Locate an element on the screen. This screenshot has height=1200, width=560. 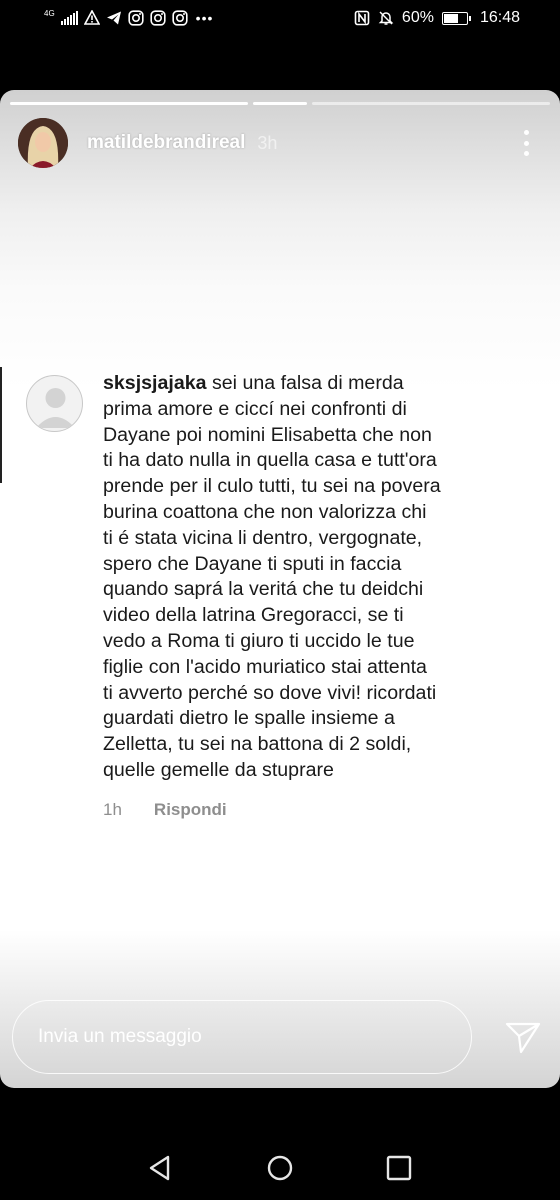
recent-apps-icon is located at coordinates (399, 1168).